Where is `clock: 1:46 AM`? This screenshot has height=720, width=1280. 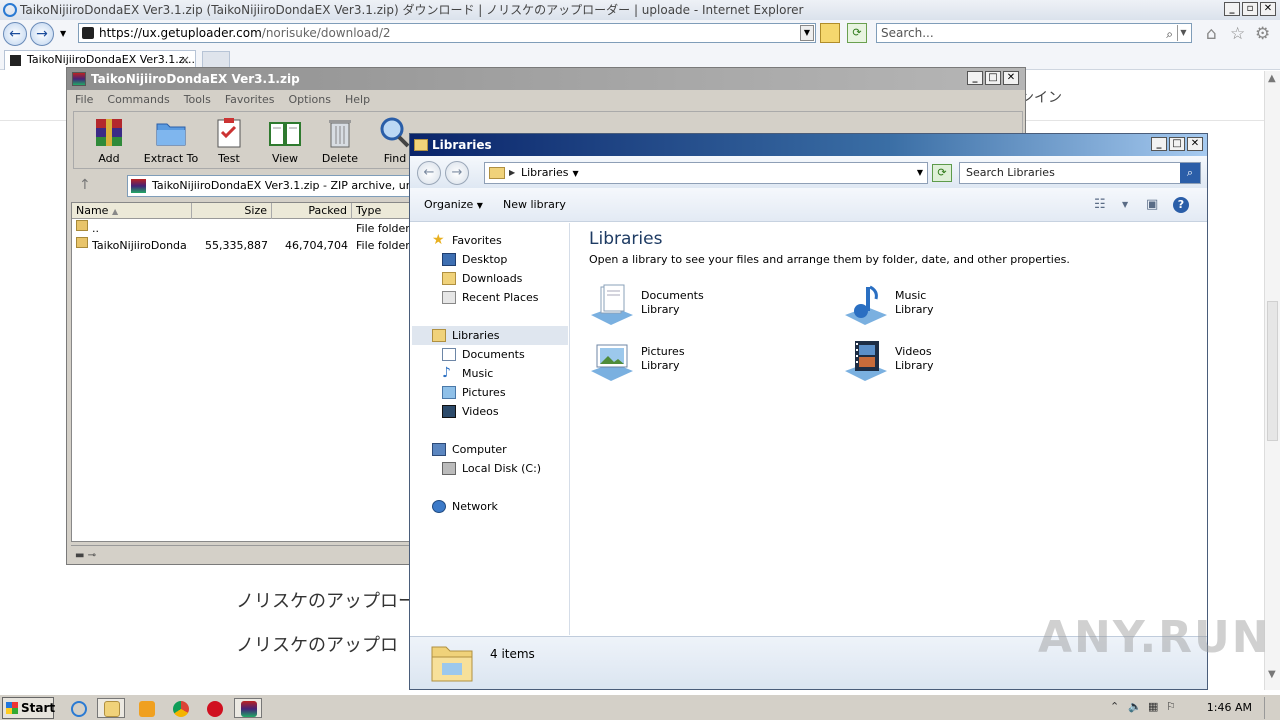 clock: 1:46 AM is located at coordinates (1229, 707).